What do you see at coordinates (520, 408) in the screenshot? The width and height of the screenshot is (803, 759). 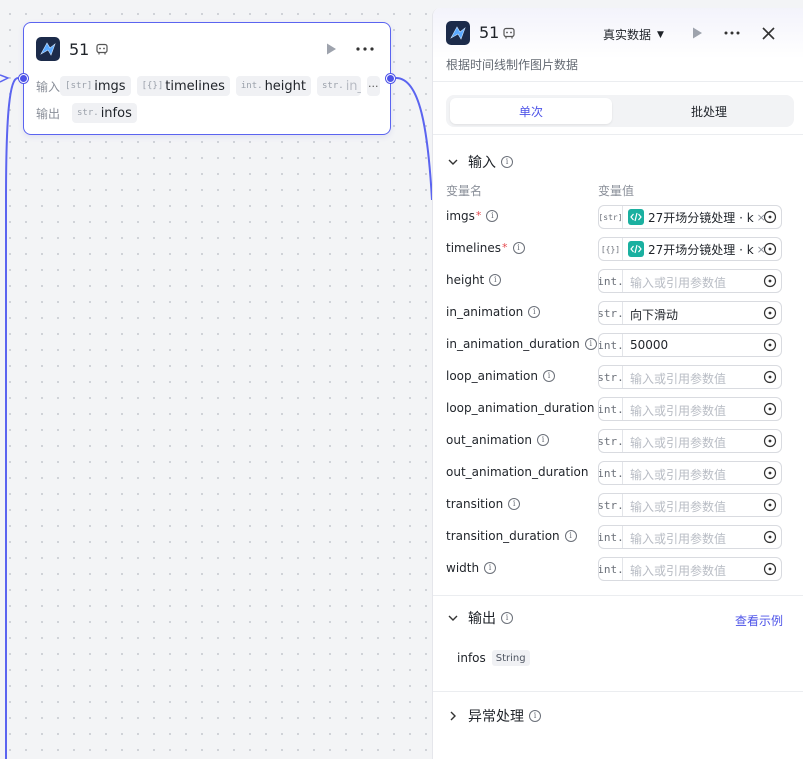 I see `param-name-text: loop_animation_duration` at bounding box center [520, 408].